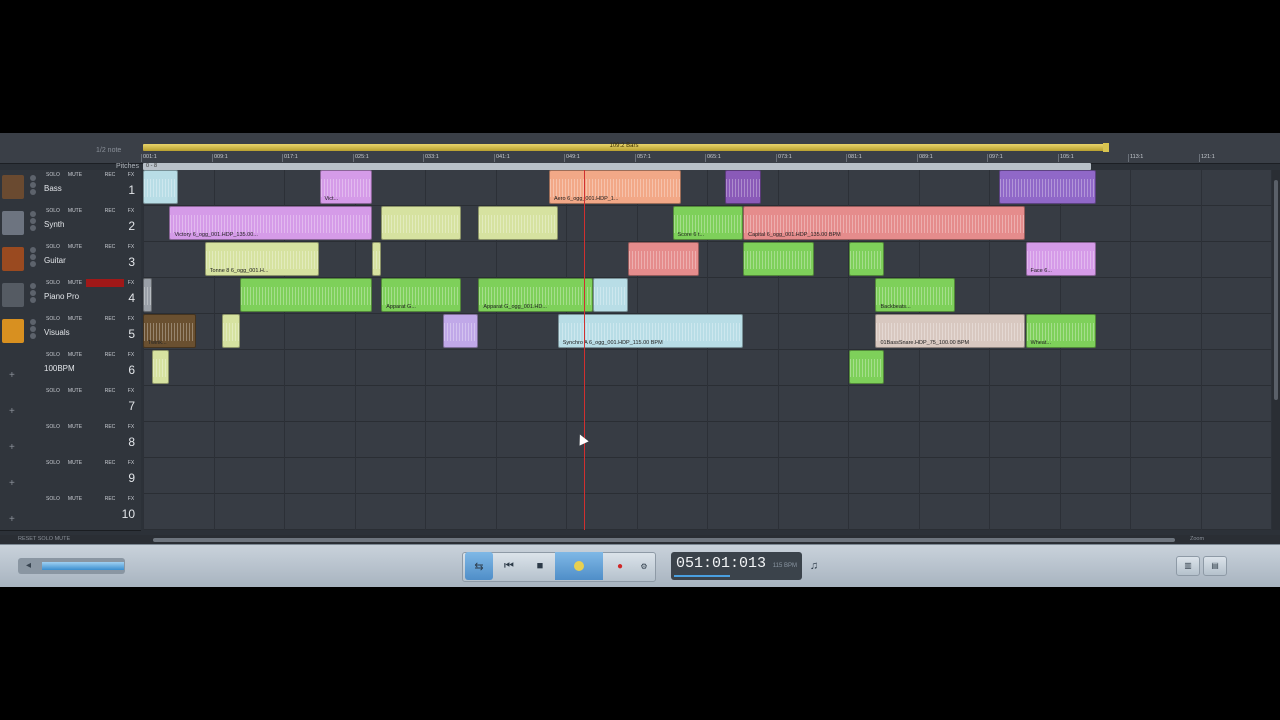 This screenshot has width=1280, height=720. Describe the element at coordinates (13, 187) in the screenshot. I see `bass-guitar-icon` at that location.